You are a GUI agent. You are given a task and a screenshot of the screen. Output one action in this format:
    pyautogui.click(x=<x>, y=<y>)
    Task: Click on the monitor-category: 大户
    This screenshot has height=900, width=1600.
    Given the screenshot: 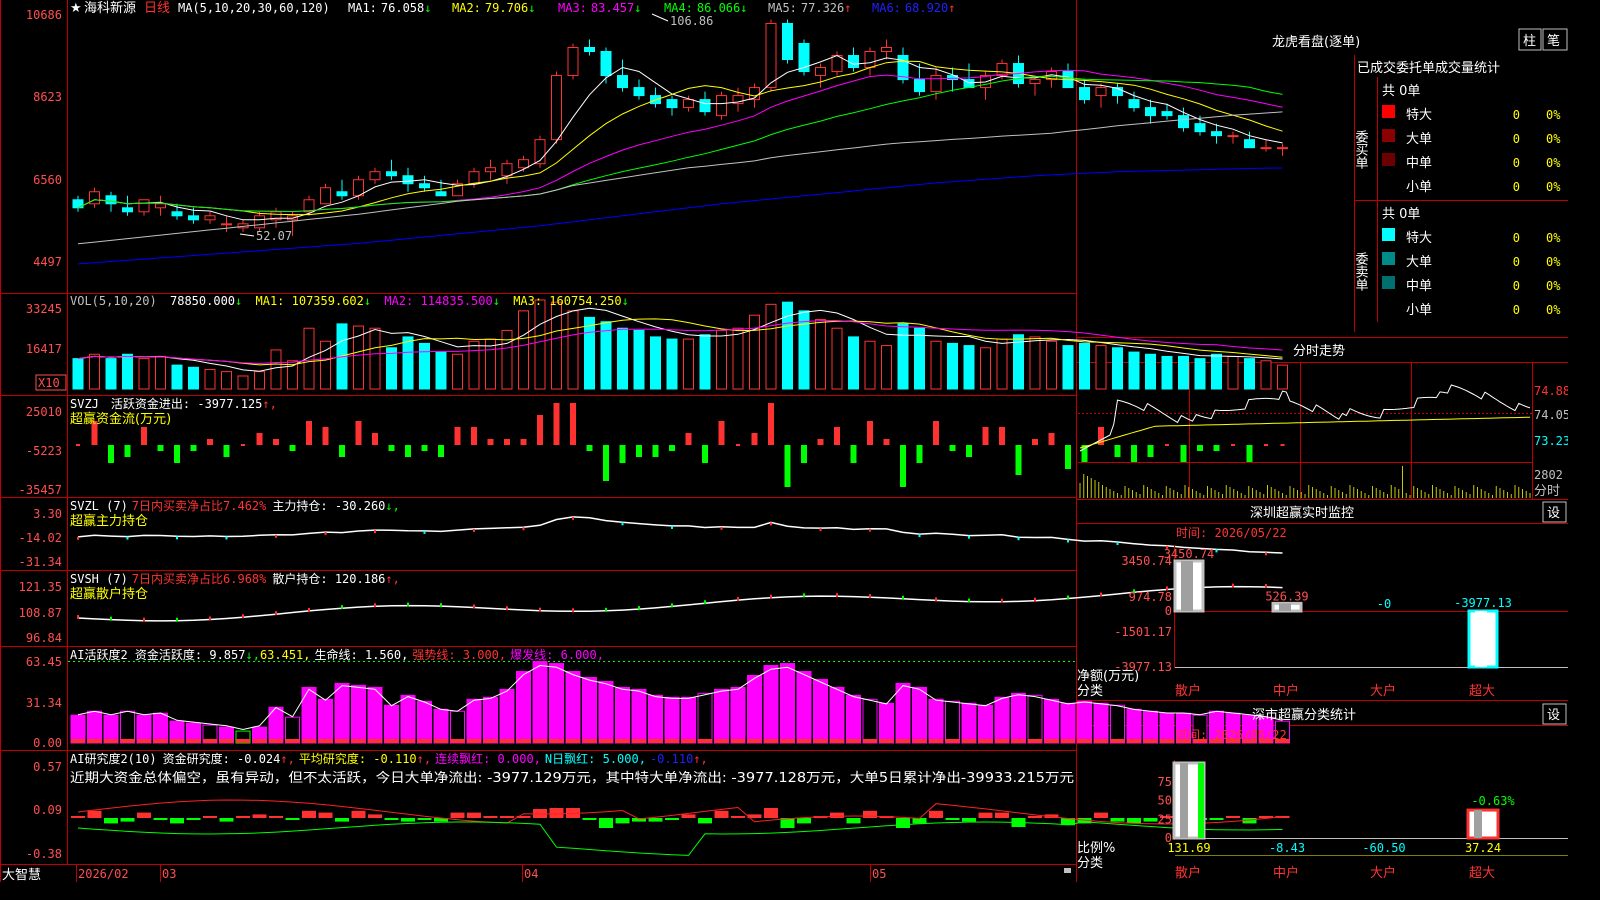 What is the action you would take?
    pyautogui.click(x=1383, y=691)
    